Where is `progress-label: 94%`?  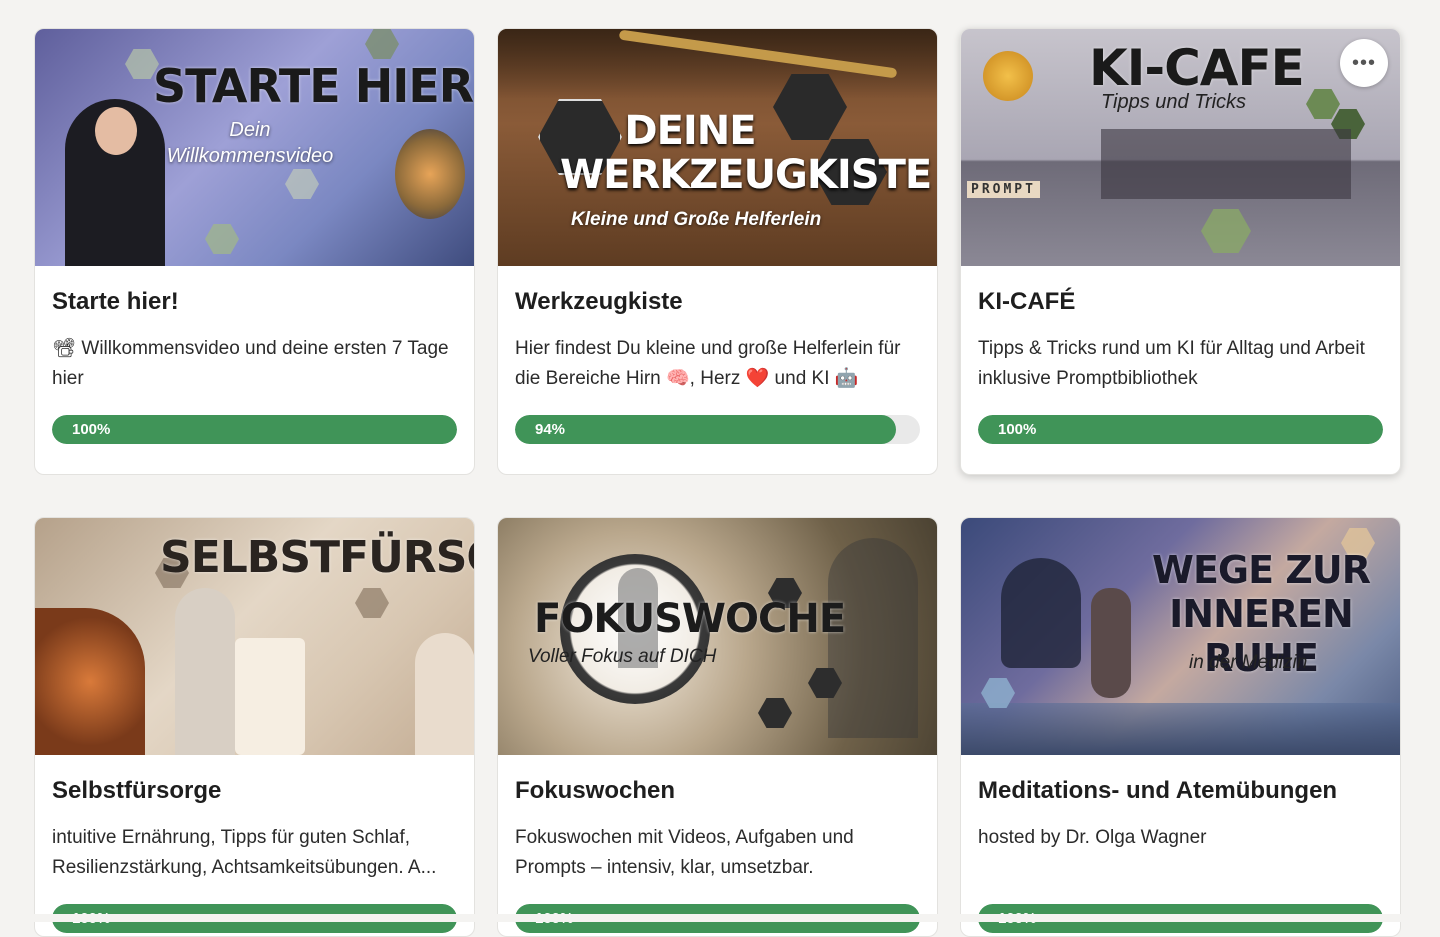
progress-label: 94% is located at coordinates (550, 429).